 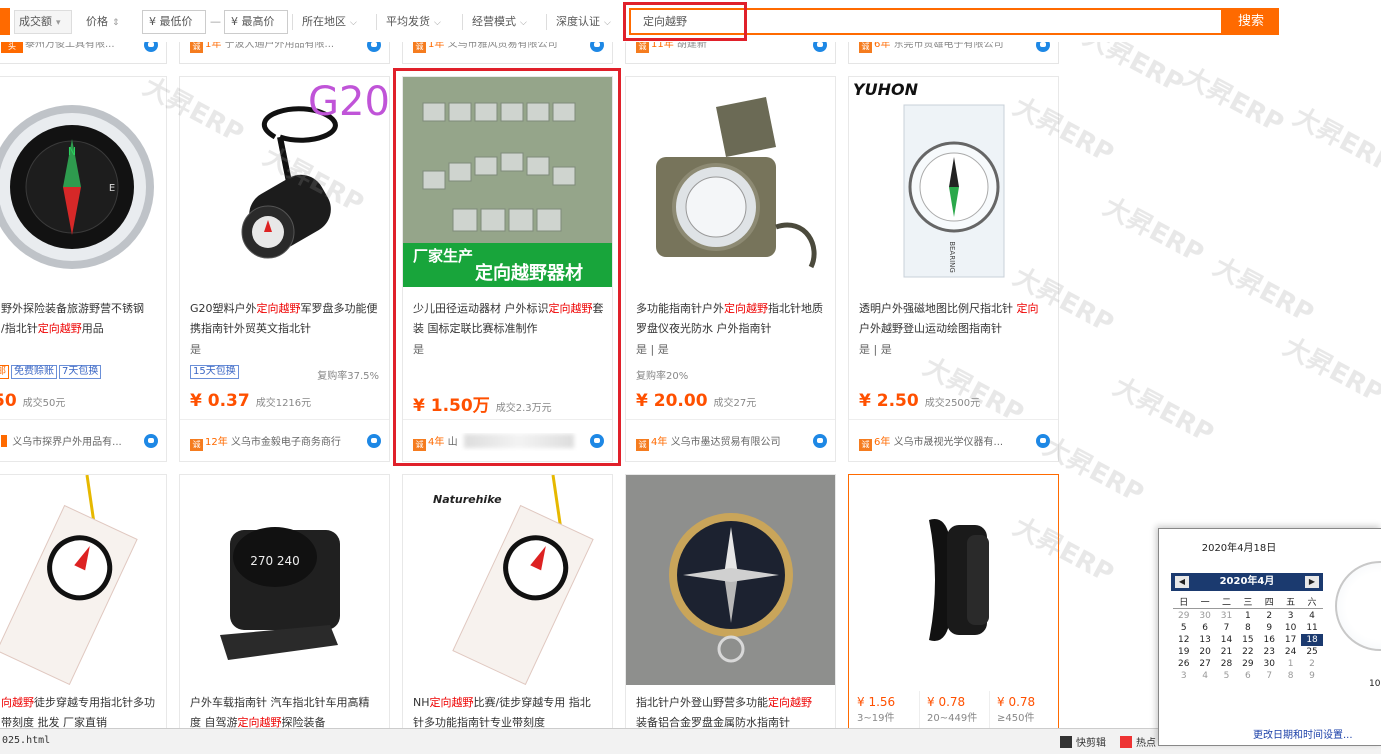 I want to click on day-cell: 13, so click(x=1204, y=640).